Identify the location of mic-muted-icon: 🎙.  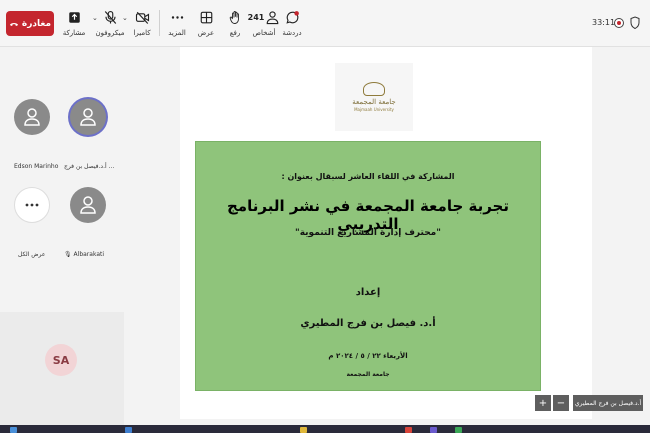
(68, 254).